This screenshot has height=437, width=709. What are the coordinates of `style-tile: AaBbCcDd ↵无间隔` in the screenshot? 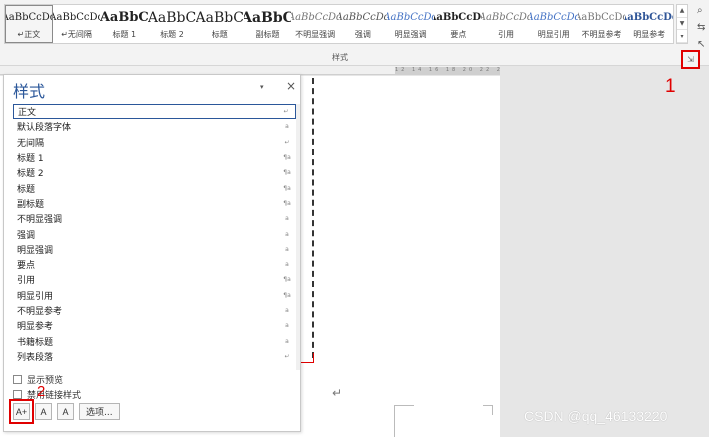 It's located at (77, 24).